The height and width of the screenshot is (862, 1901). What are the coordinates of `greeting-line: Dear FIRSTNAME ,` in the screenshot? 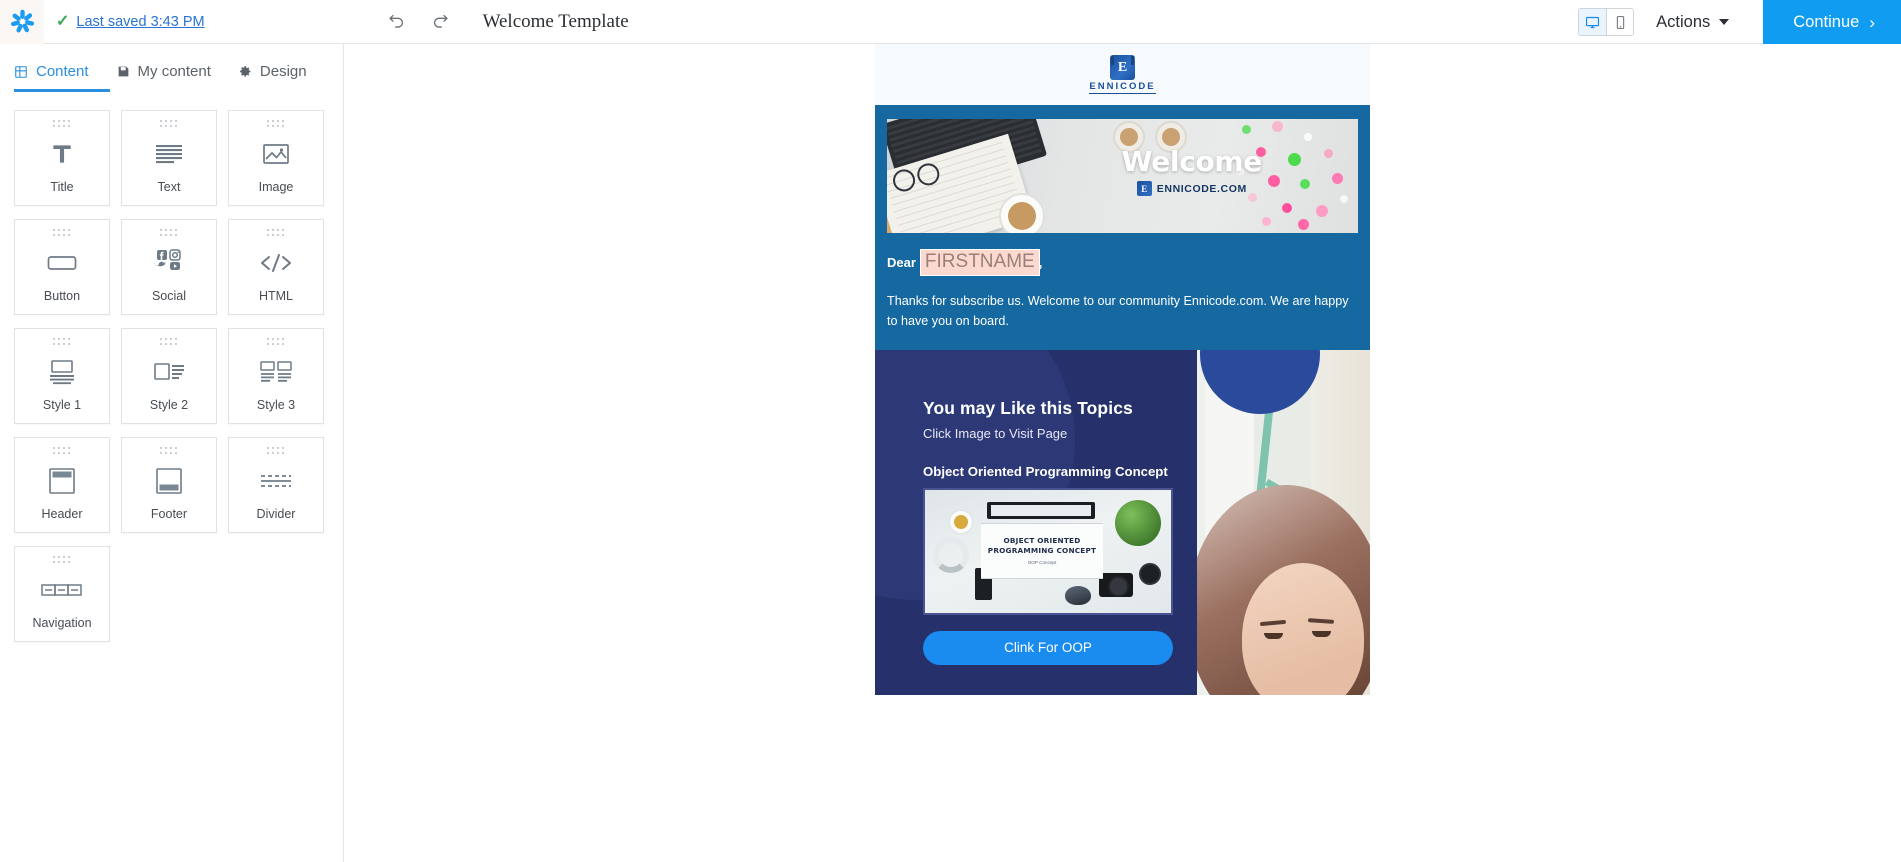 It's located at (1122, 262).